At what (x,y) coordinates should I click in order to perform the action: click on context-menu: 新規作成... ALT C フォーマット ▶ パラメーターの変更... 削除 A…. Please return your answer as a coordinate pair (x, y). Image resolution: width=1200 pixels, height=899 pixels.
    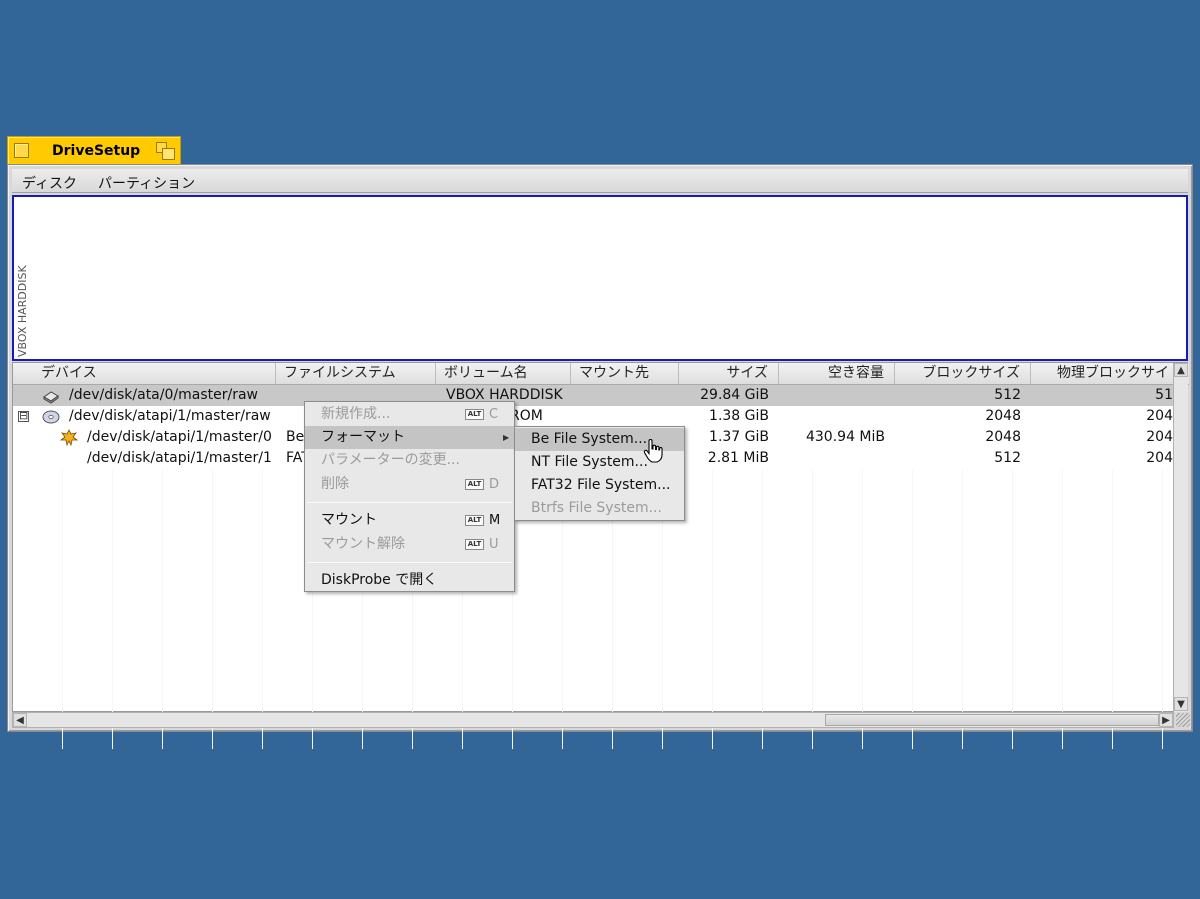
    Looking at the image, I should click on (409, 496).